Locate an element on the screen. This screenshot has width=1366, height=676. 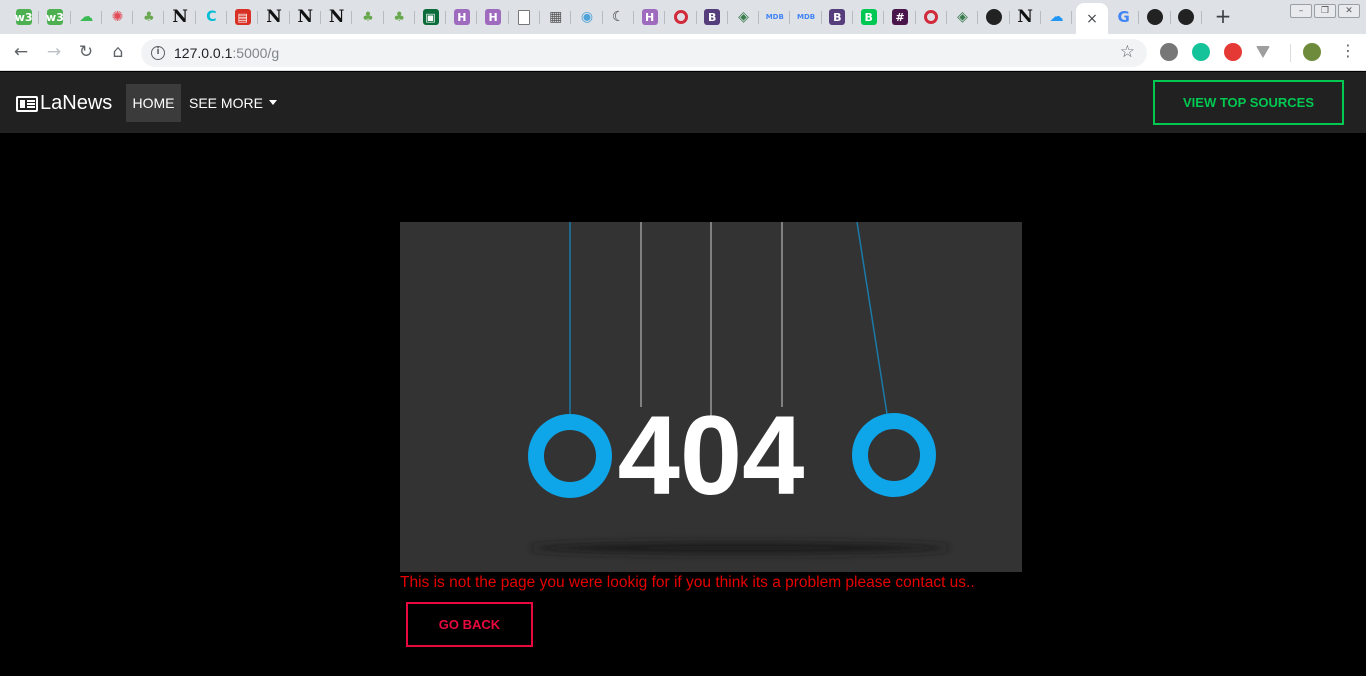
reload-icon: ↻ is located at coordinates (86, 52).